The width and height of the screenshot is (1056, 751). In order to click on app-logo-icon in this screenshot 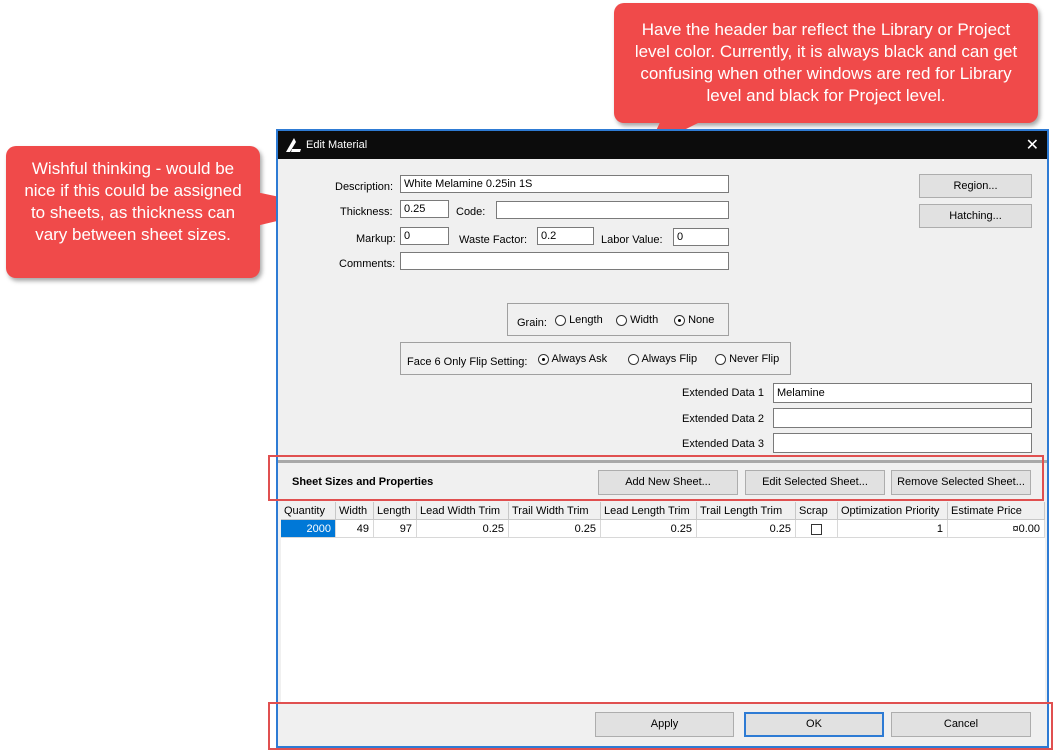, I will do `click(293, 145)`.